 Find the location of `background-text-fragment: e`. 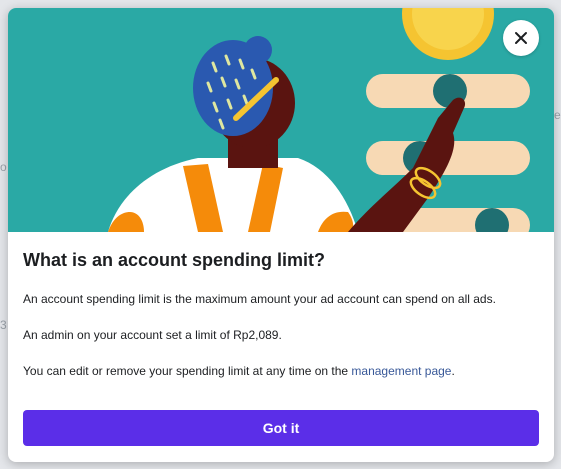

background-text-fragment: e is located at coordinates (557, 115).